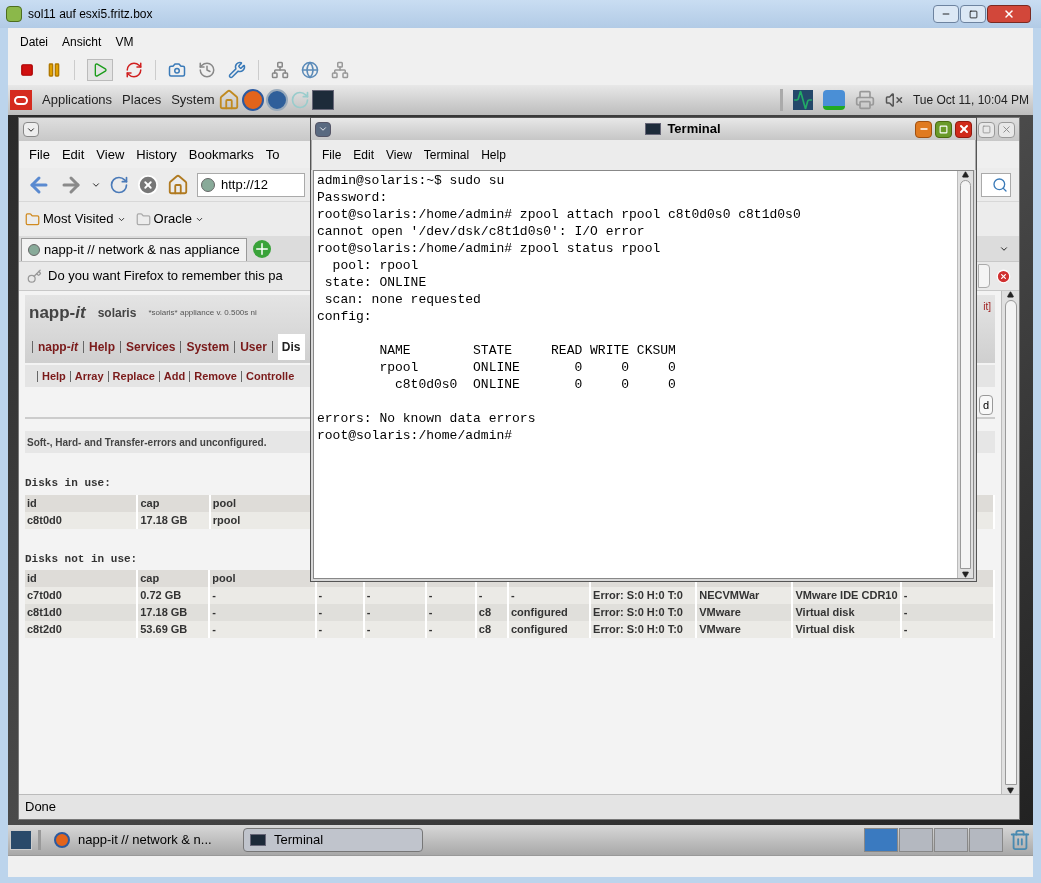 The image size is (1041, 883). What do you see at coordinates (208, 184) in the screenshot?
I see `page-icon` at bounding box center [208, 184].